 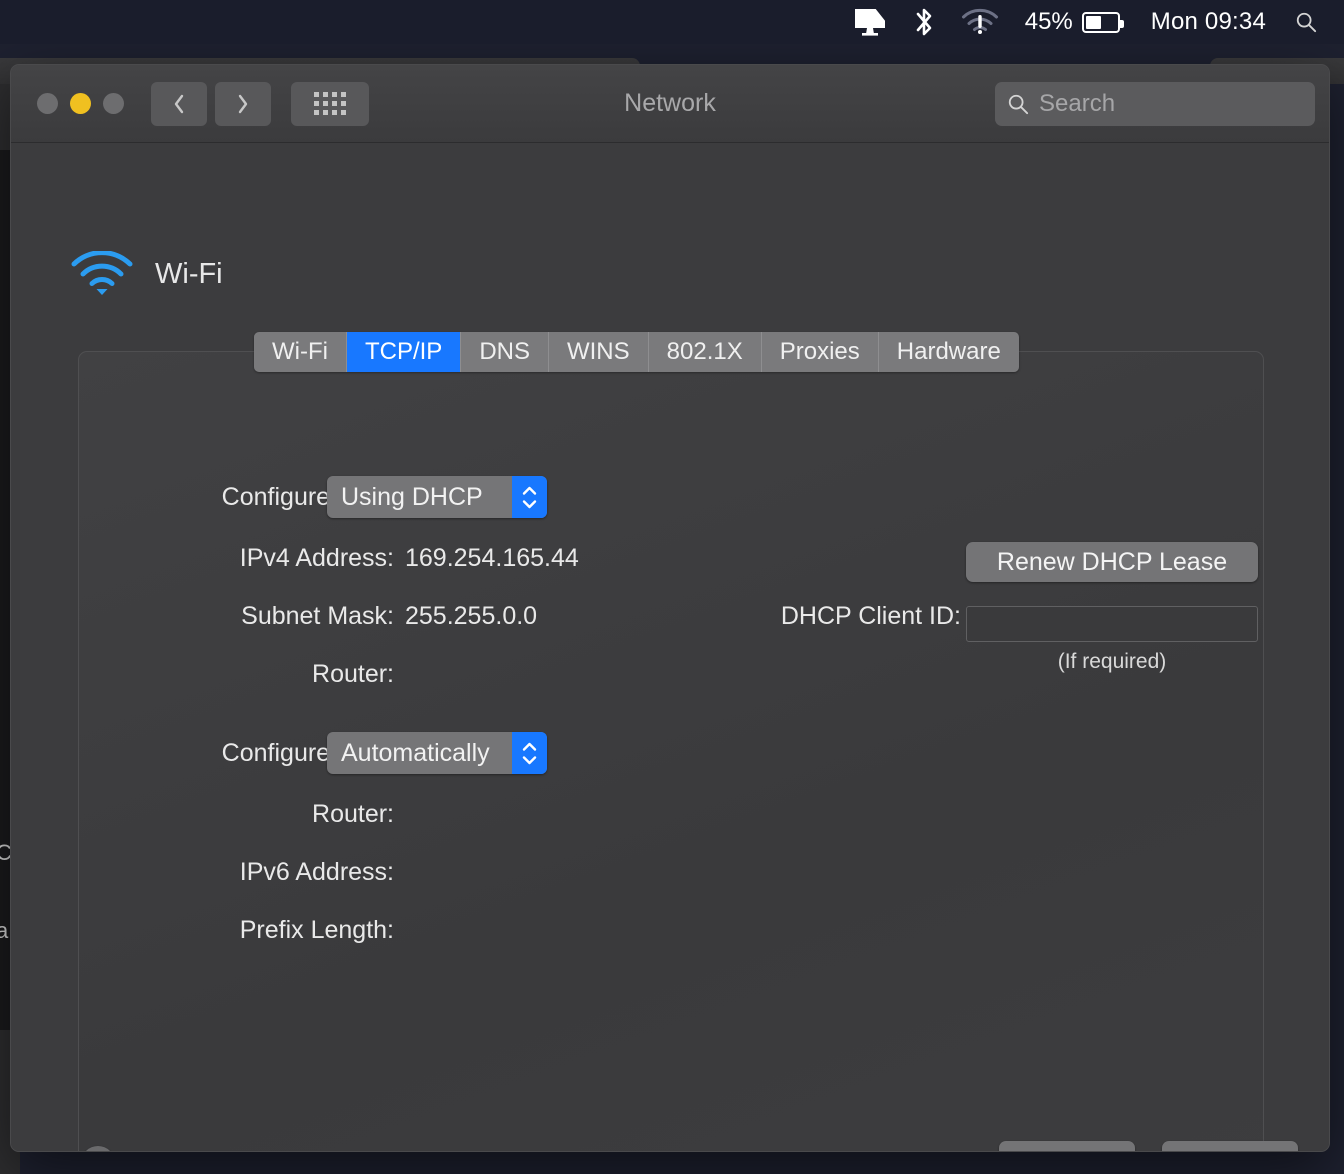 What do you see at coordinates (924, 22) in the screenshot?
I see `bluetooth-icon` at bounding box center [924, 22].